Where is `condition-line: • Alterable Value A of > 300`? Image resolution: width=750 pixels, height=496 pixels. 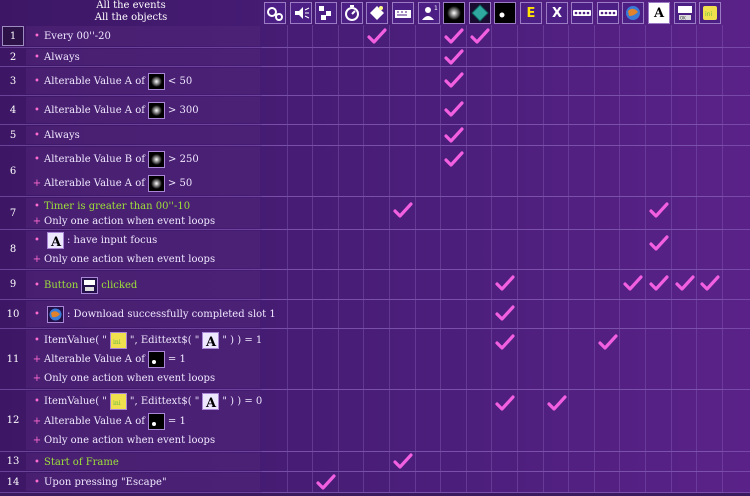
condition-line: • Alterable Value A of > 300 is located at coordinates (114, 110).